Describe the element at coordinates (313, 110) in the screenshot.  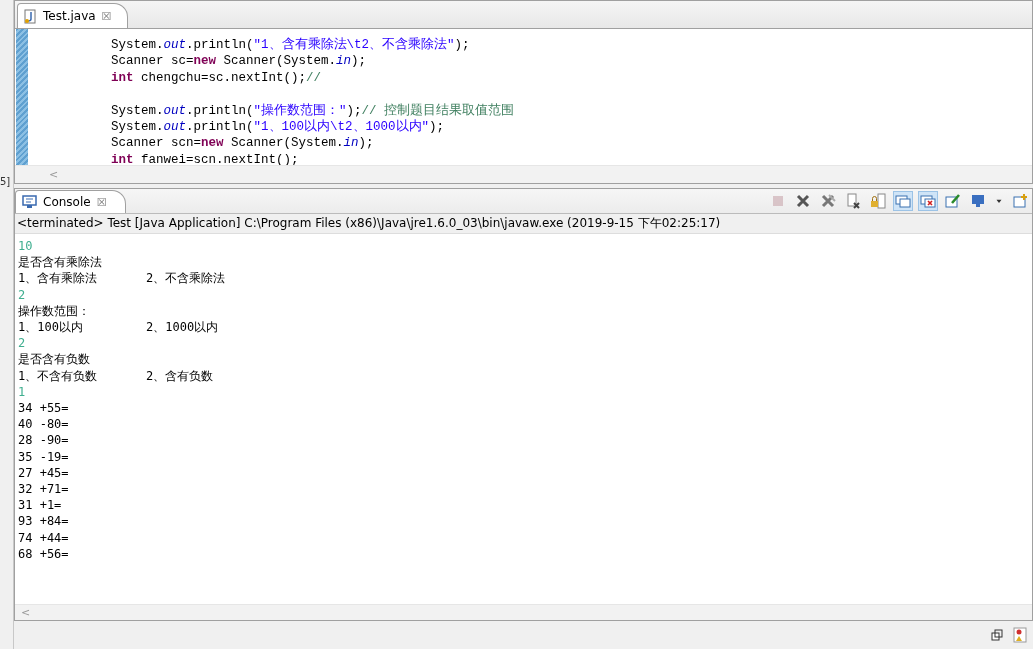
I see `code-line: System.out.println("操作数范围：");// 控制题目结果取值范围` at that location.